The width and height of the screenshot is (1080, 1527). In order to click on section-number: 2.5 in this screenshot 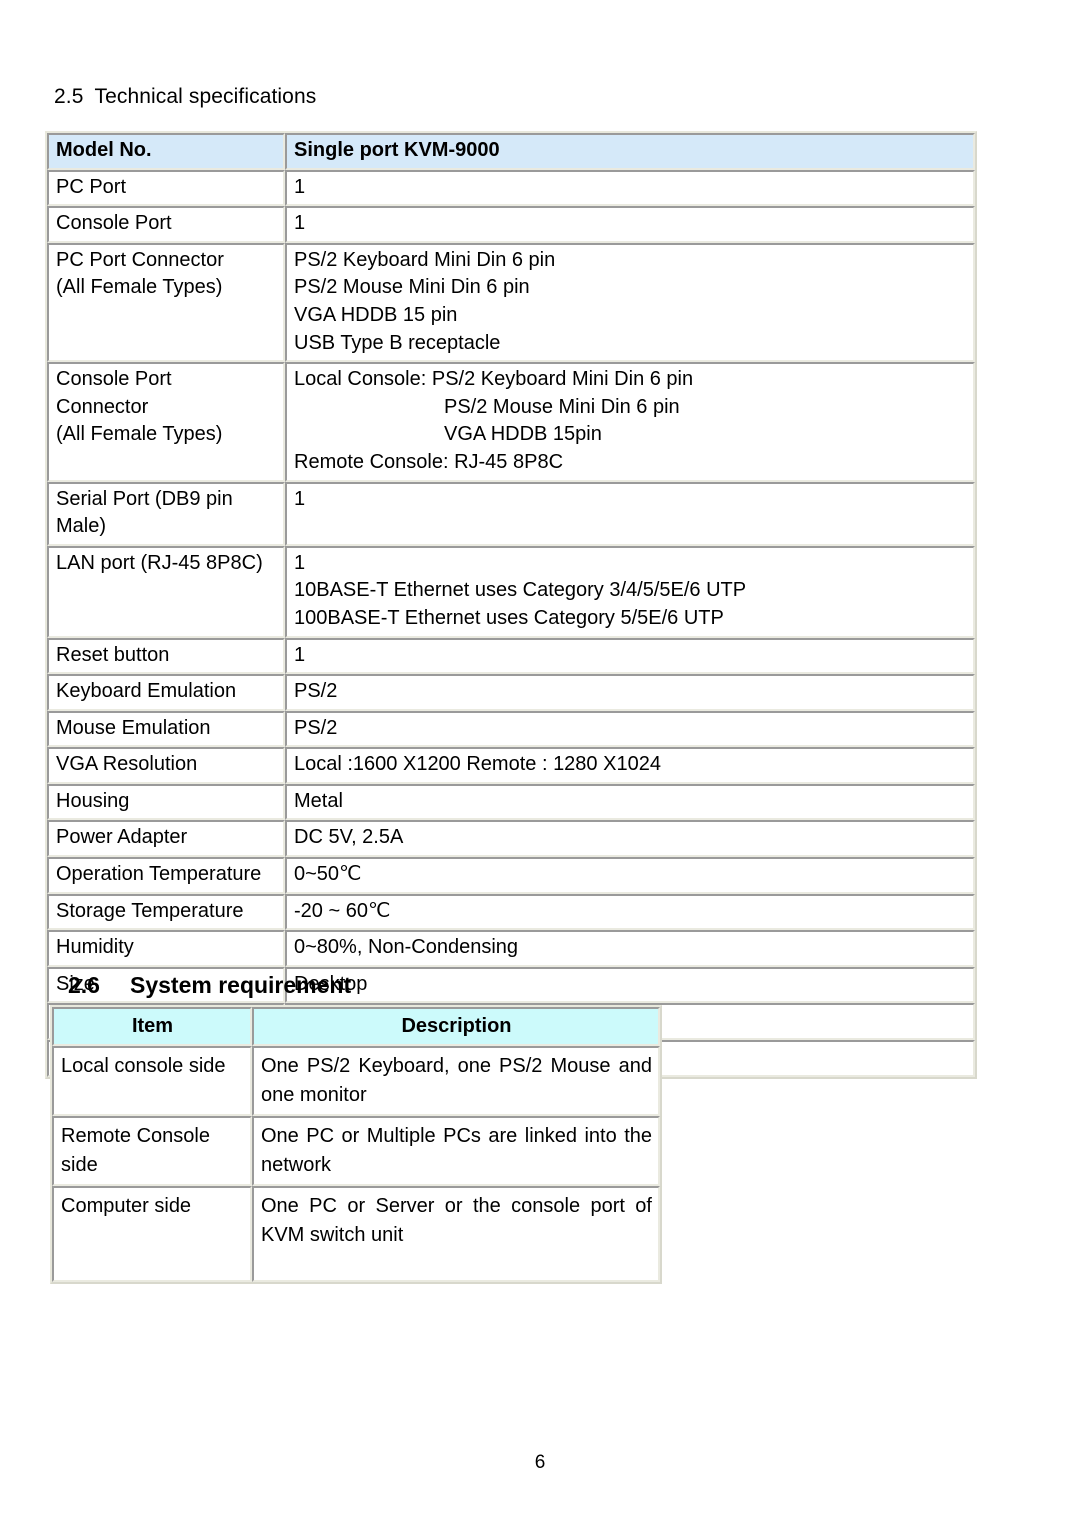, I will do `click(69, 96)`.